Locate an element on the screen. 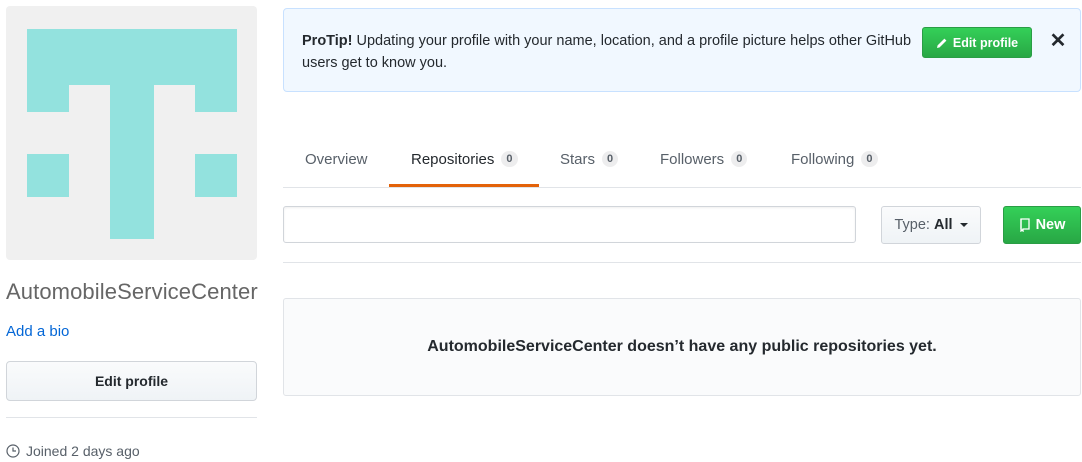  protip-edit-profile-button: Edit profile is located at coordinates (977, 42).